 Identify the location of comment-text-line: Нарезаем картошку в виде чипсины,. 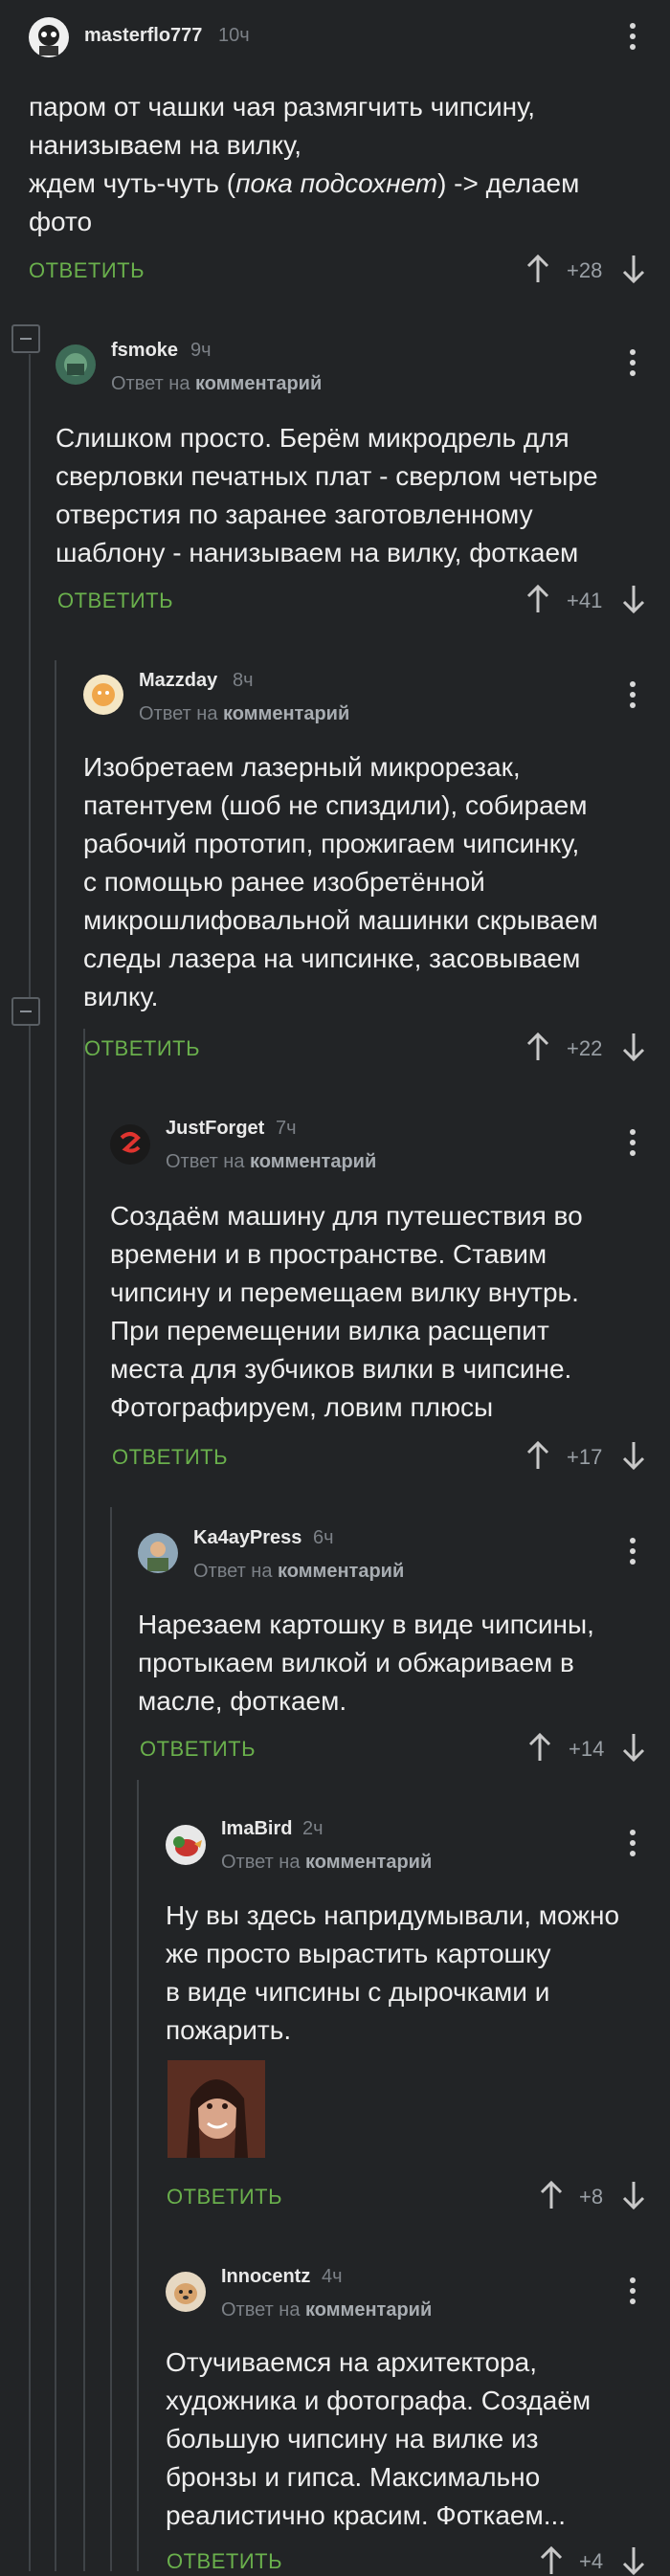
(366, 1624).